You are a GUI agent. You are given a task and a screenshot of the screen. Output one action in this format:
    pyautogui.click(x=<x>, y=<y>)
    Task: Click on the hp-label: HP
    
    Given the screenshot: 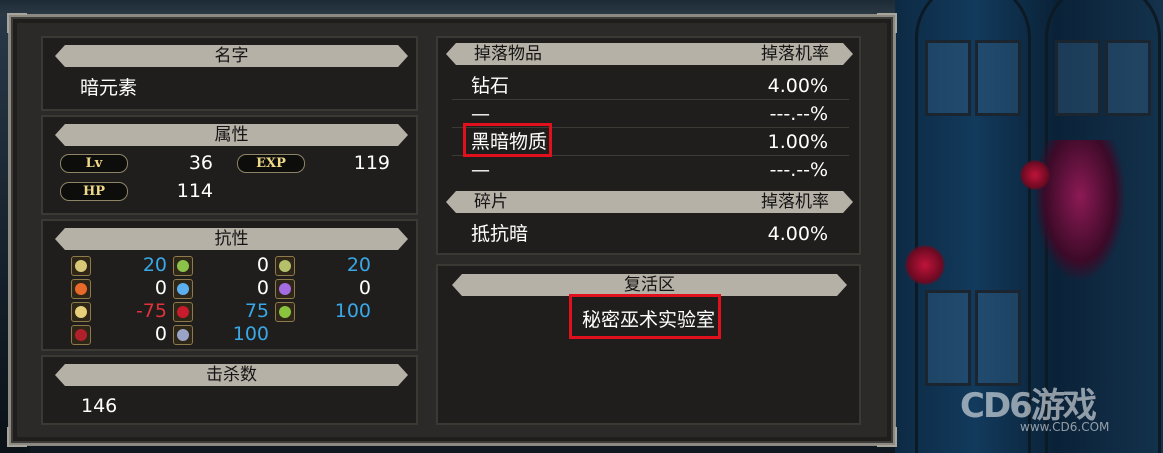 What is the action you would take?
    pyautogui.click(x=94, y=191)
    